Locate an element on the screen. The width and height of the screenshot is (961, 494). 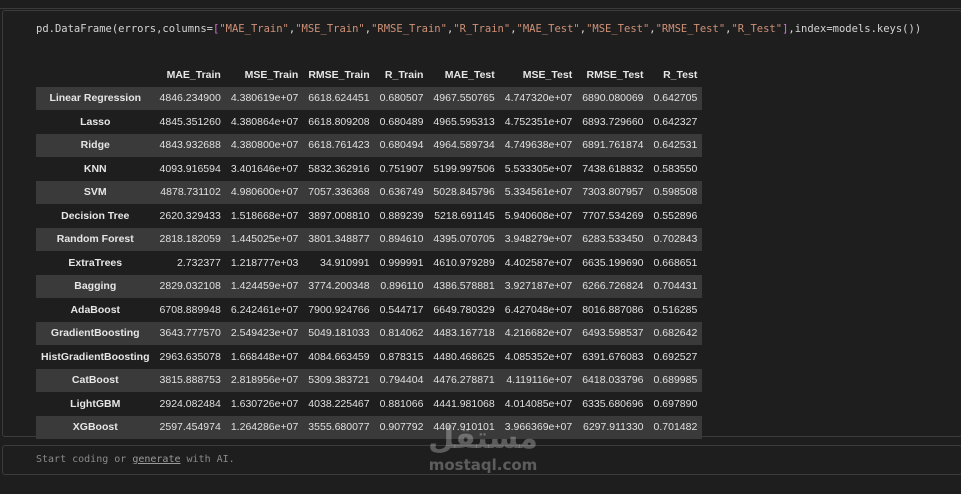
row-index-label: LightGBM is located at coordinates (95, 403).